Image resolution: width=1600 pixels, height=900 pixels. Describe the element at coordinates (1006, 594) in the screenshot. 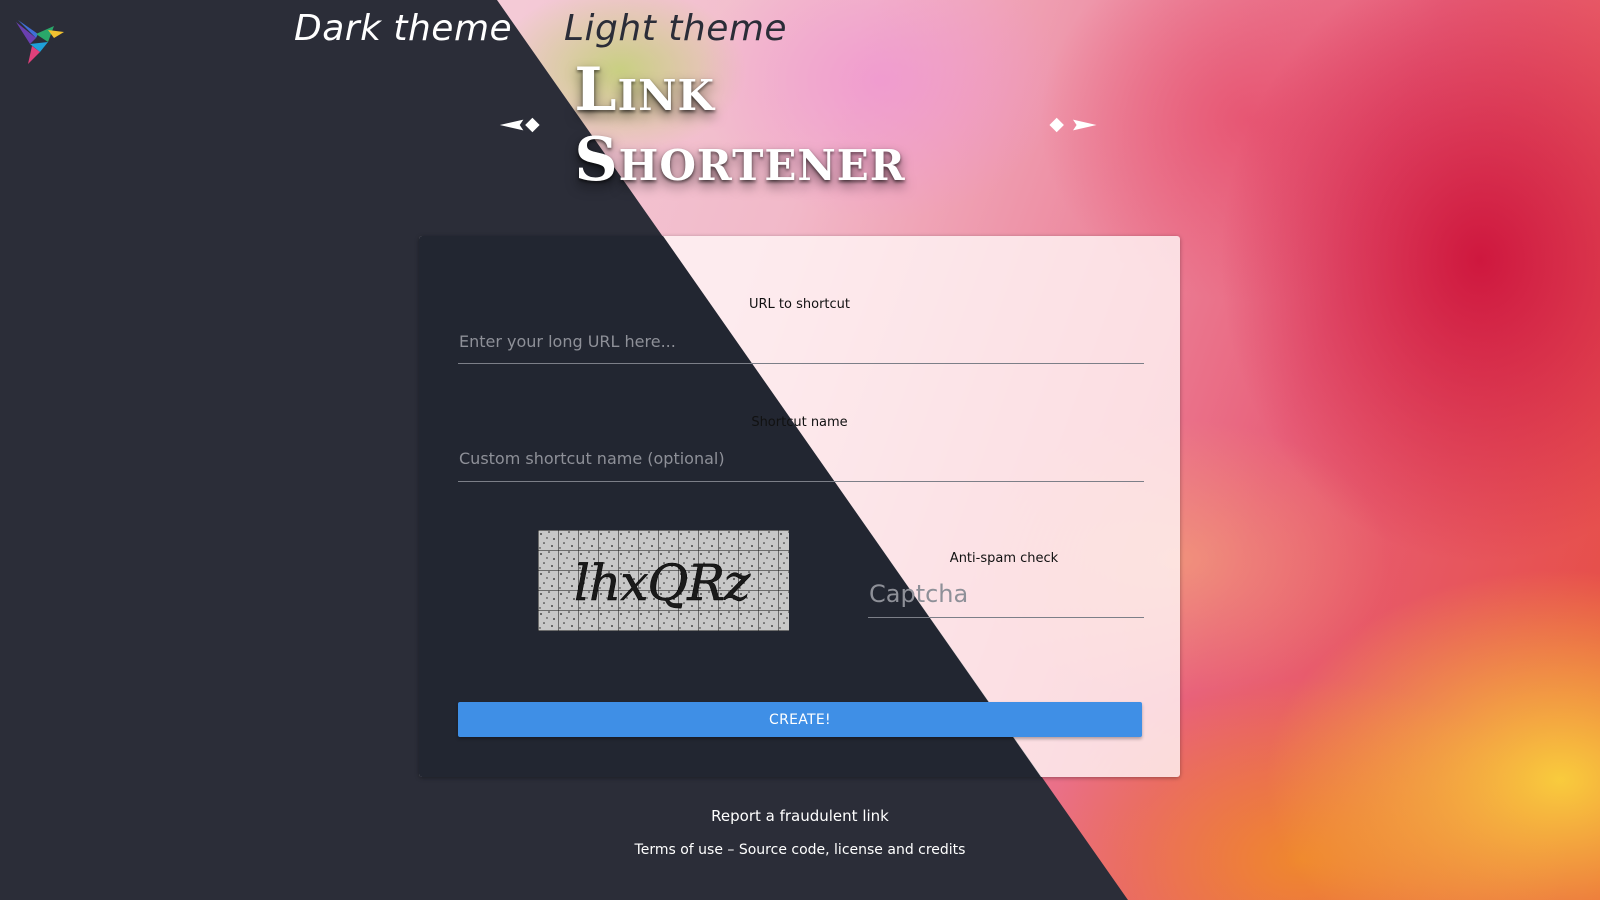

I see `captcha-input` at that location.